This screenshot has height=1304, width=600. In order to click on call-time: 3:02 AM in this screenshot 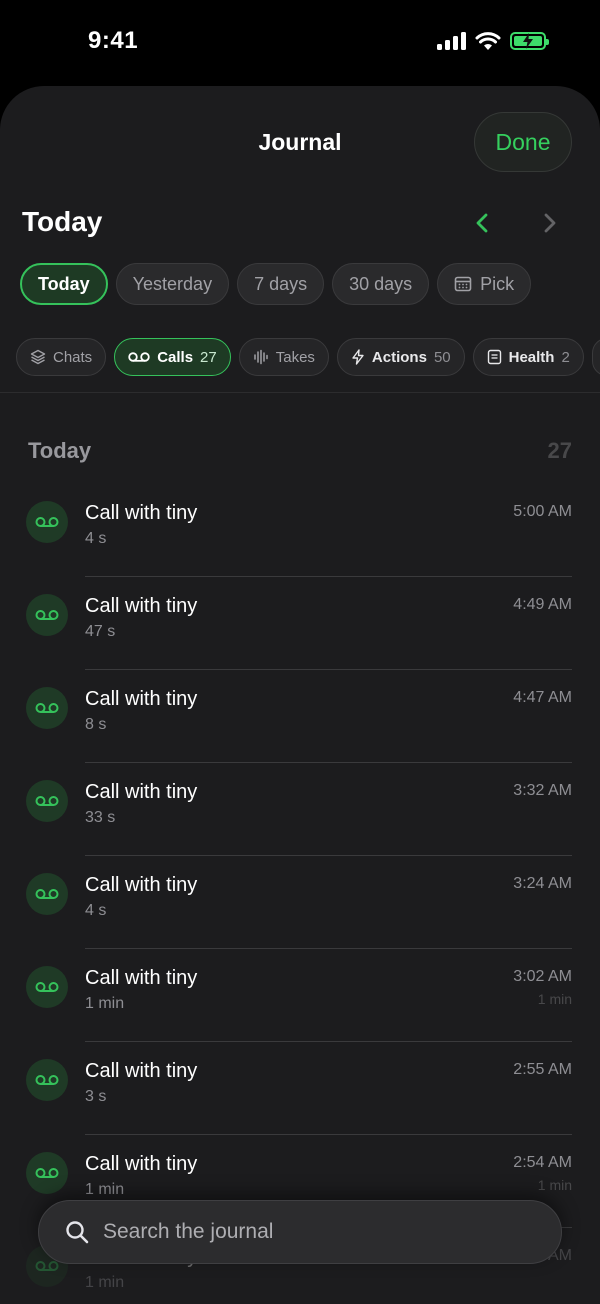, I will do `click(542, 976)`.